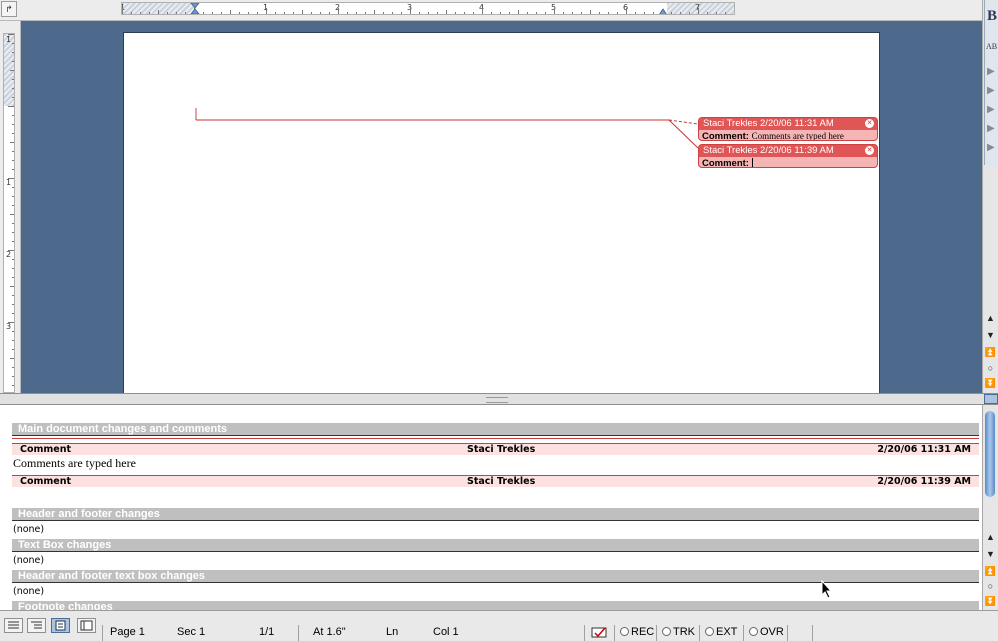 The image size is (998, 641). I want to click on rec-toggle: REC, so click(637, 632).